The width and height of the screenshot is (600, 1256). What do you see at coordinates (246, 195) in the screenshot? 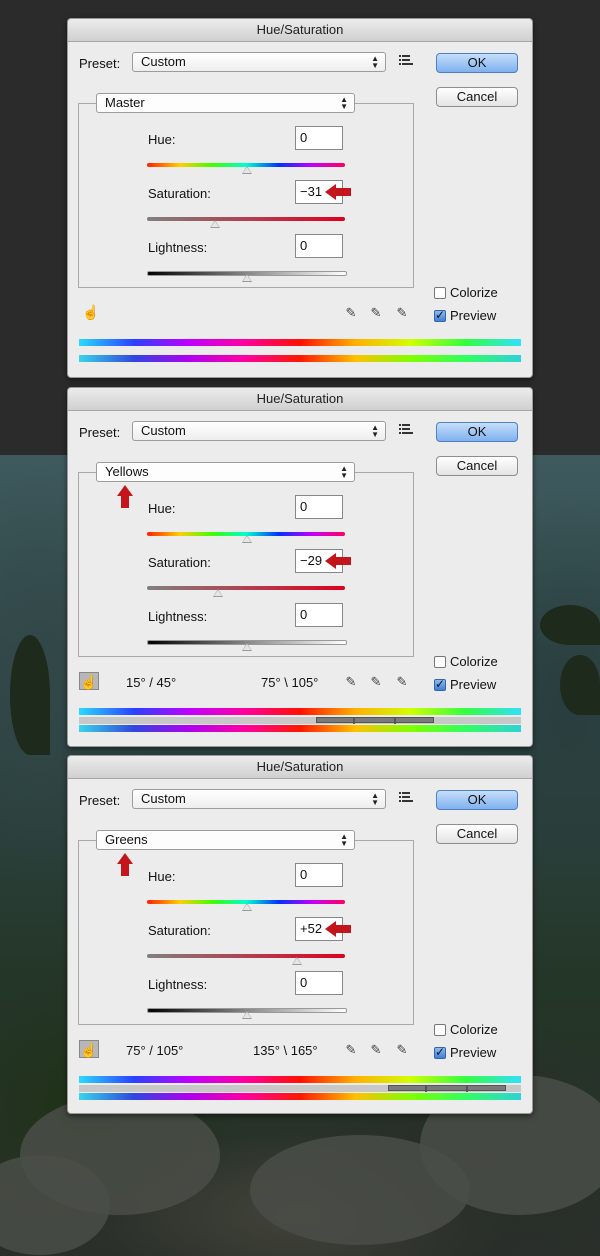
I see `adjustment-group` at bounding box center [246, 195].